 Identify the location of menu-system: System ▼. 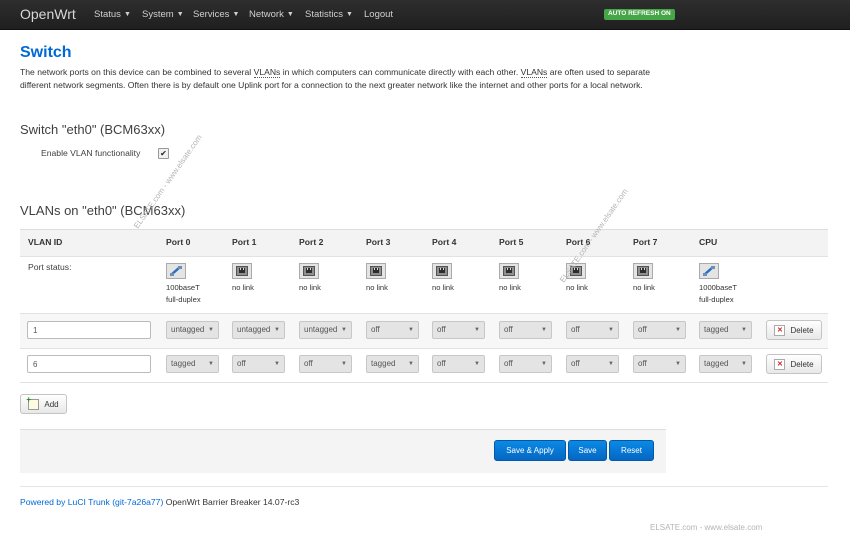
(163, 14).